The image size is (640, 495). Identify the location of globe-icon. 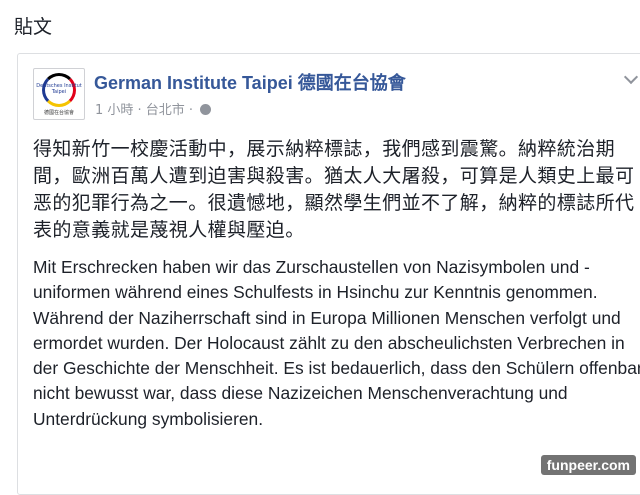
(206, 109).